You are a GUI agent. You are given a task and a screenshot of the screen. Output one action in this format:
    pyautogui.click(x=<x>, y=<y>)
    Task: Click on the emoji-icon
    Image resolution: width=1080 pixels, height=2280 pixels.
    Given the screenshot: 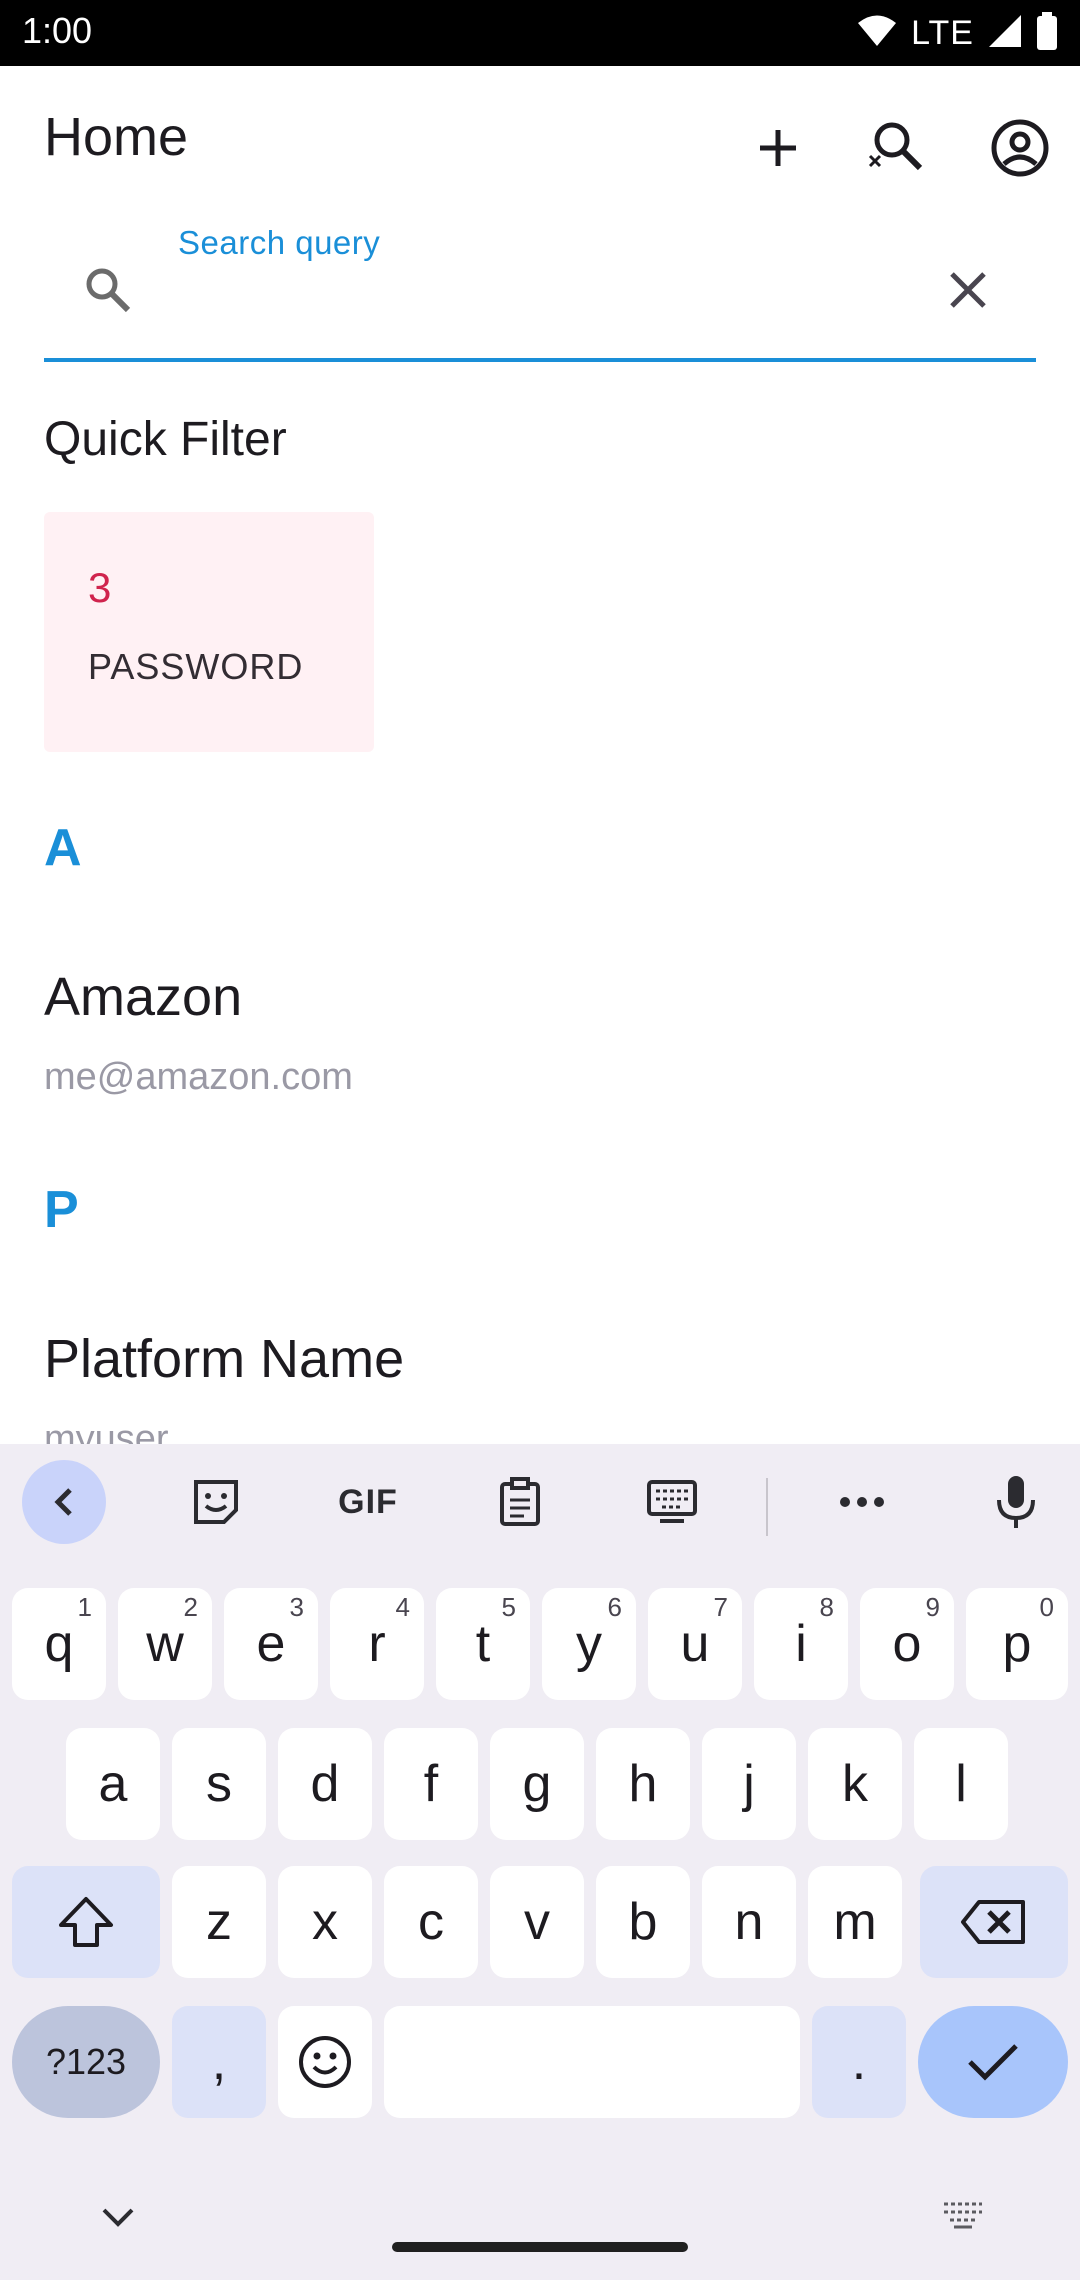 What is the action you would take?
    pyautogui.click(x=325, y=2062)
    